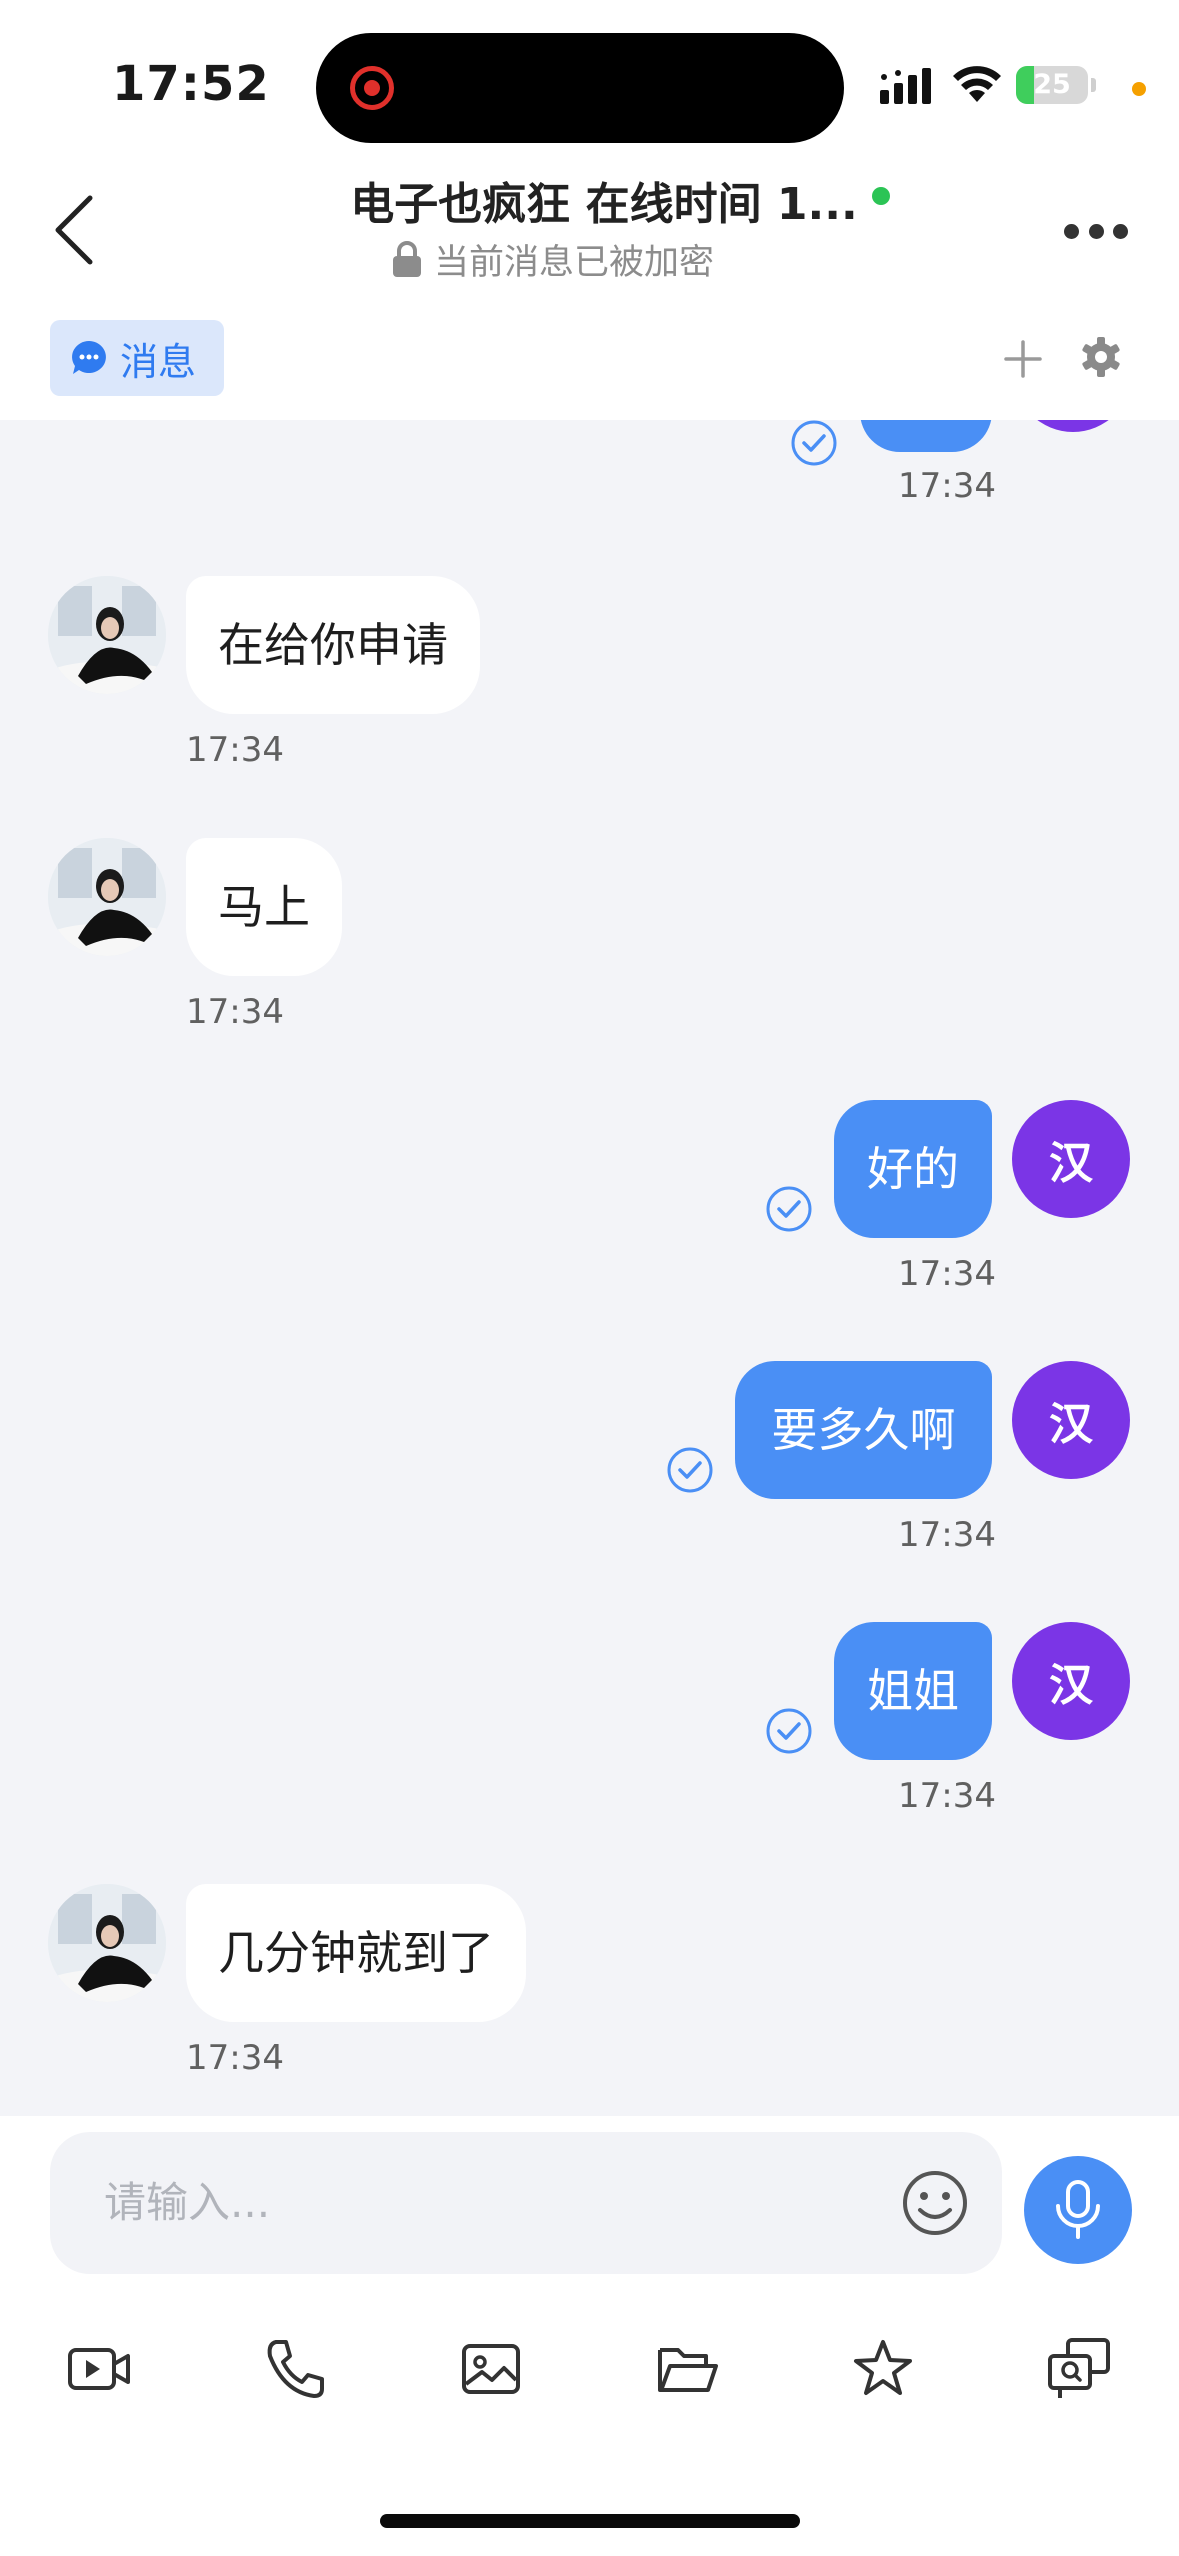  What do you see at coordinates (977, 84) in the screenshot?
I see `wifi-icon` at bounding box center [977, 84].